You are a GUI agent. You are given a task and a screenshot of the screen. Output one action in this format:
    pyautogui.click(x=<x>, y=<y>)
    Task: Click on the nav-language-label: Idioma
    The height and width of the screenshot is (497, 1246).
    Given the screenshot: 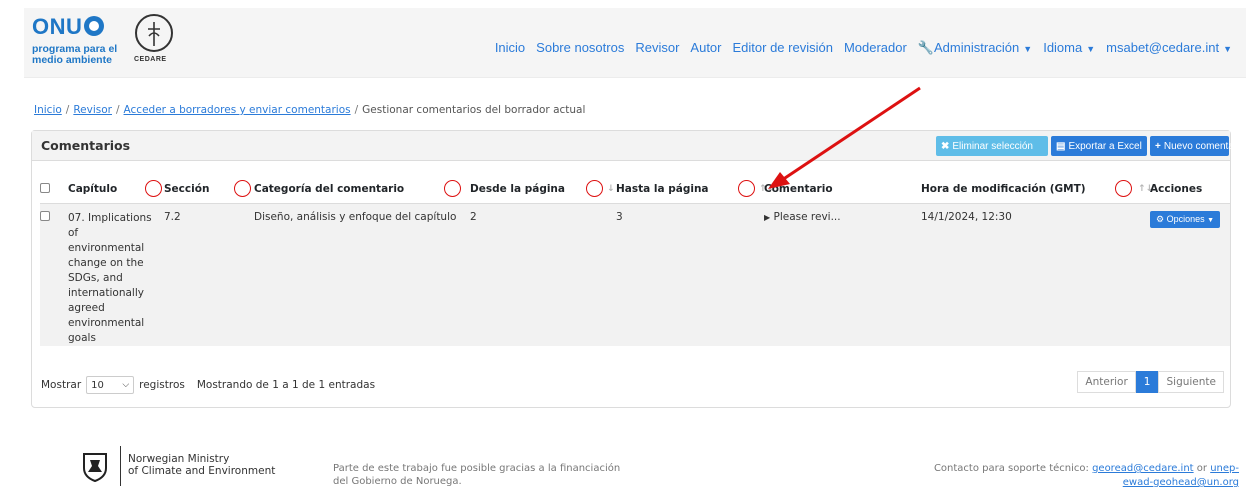 What is the action you would take?
    pyautogui.click(x=1063, y=47)
    